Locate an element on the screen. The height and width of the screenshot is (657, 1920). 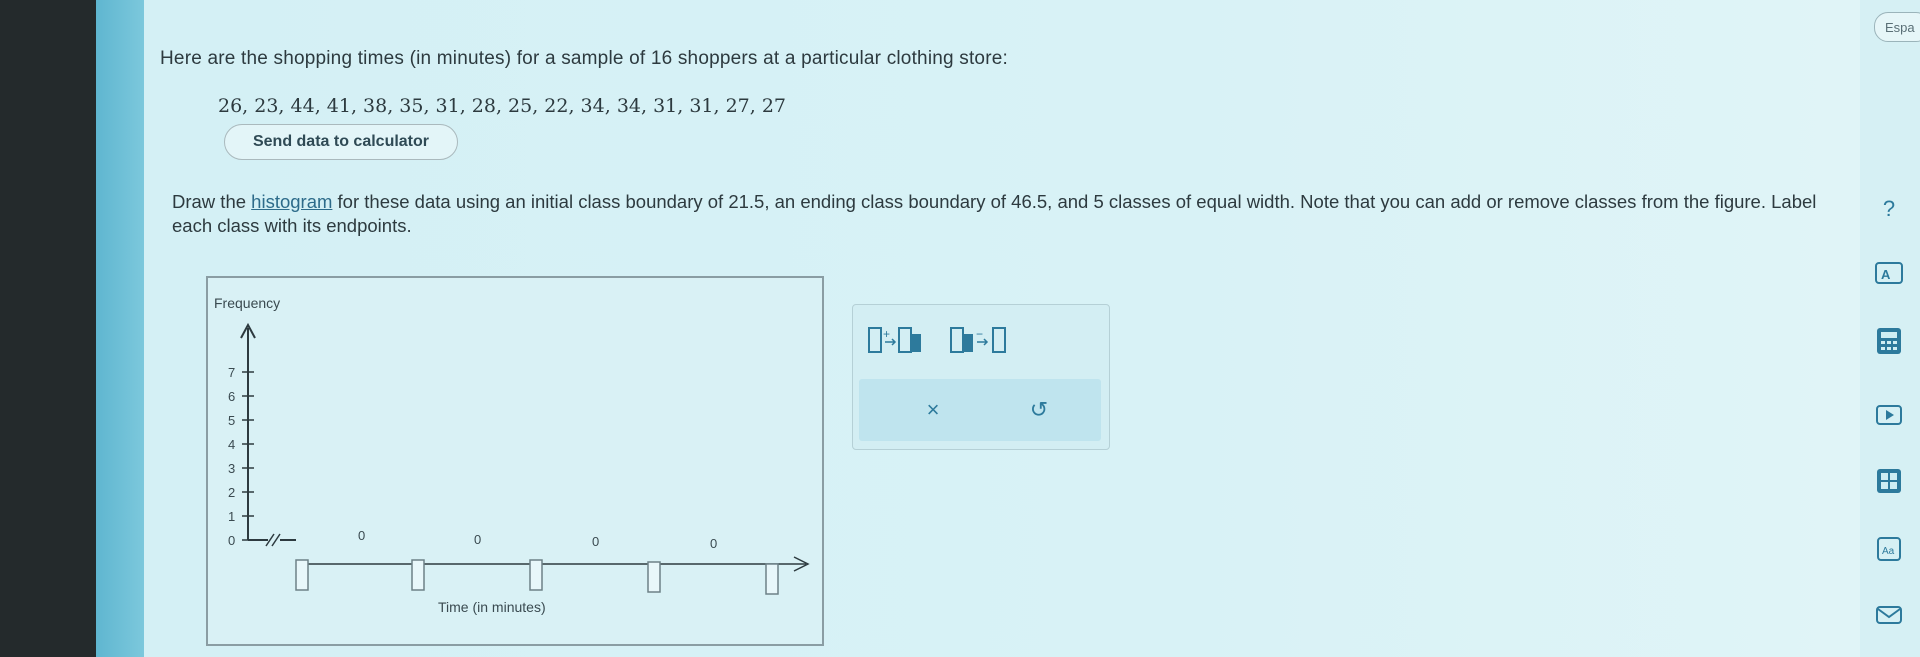
graph-tools-panel: + − × ↺ is located at coordinates (981, 377).